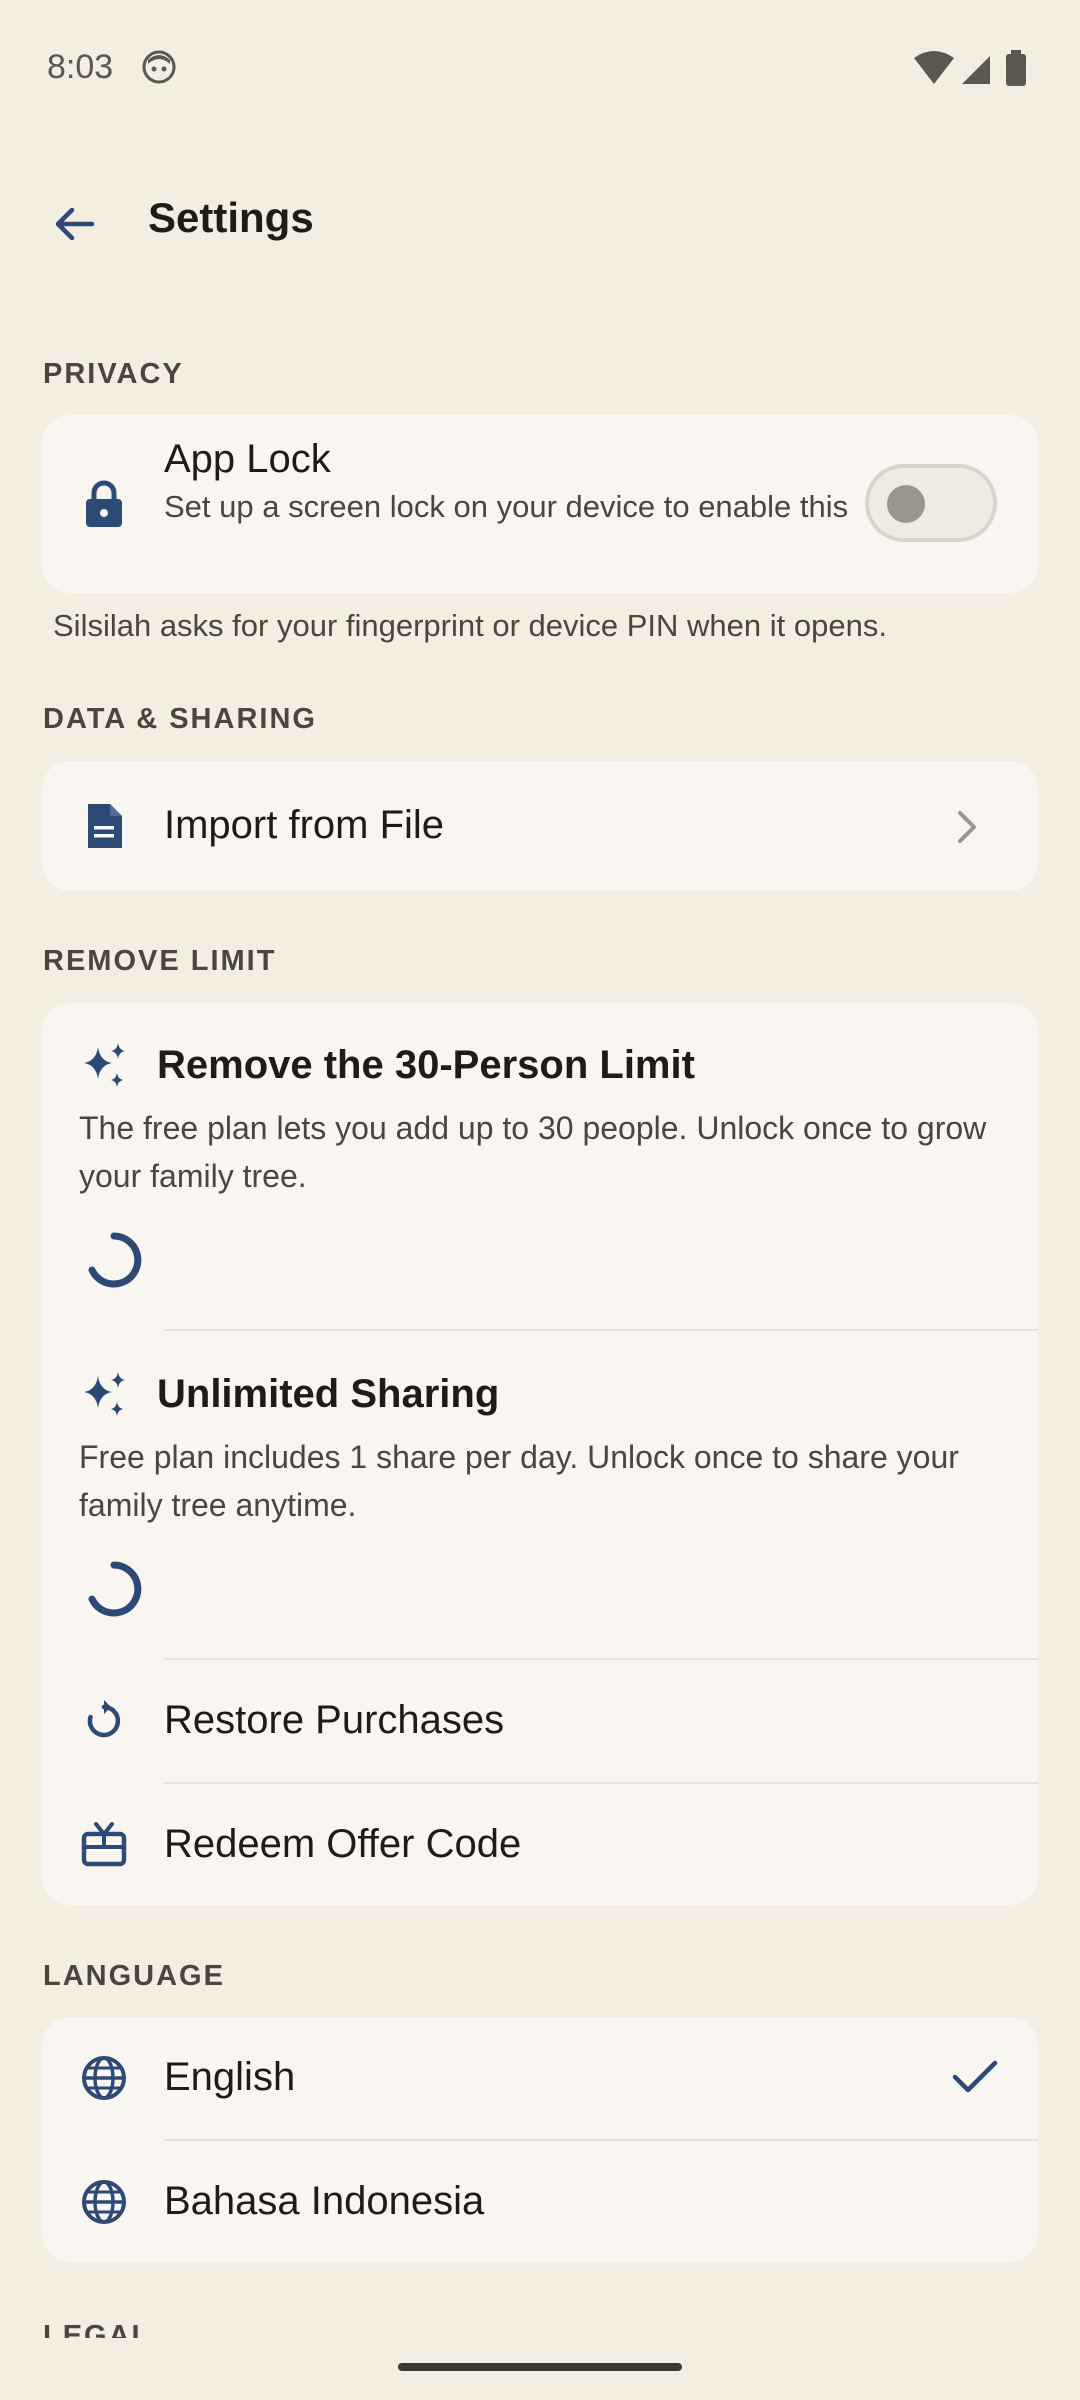 The image size is (1080, 2400). I want to click on section-header-language: LANGUAGE, so click(134, 1976).